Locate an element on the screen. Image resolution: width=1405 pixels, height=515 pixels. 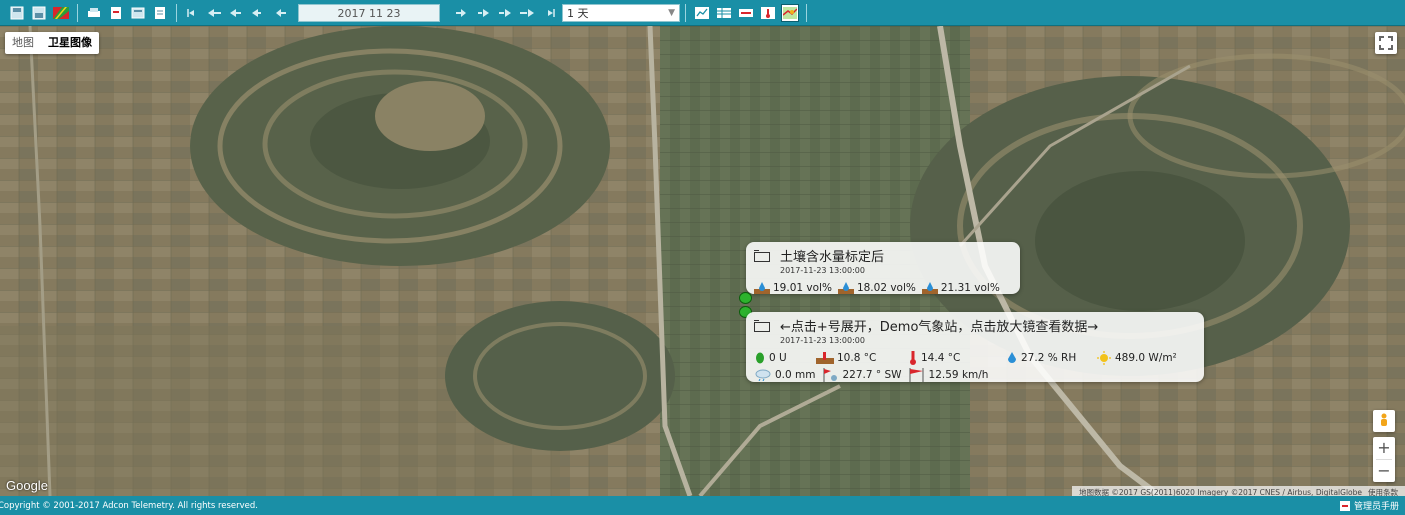
toolbar: 2017 11 23 1 天 ▼ is located at coordinates (702, 13).